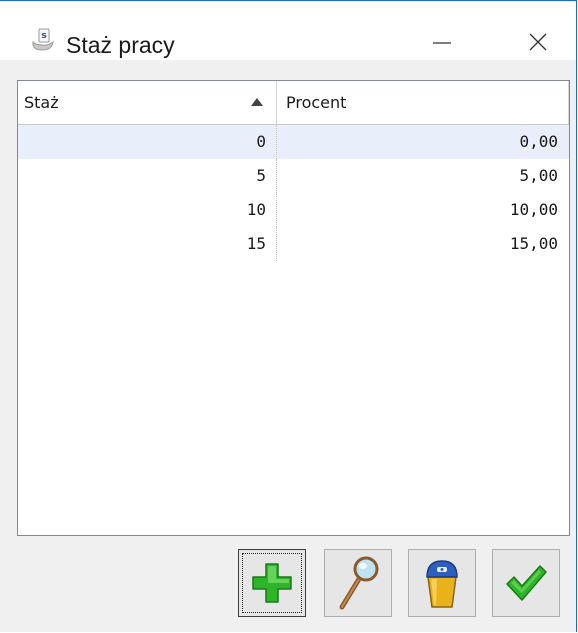 The image size is (578, 633). What do you see at coordinates (147, 142) in the screenshot?
I see `staz-cell: 0` at bounding box center [147, 142].